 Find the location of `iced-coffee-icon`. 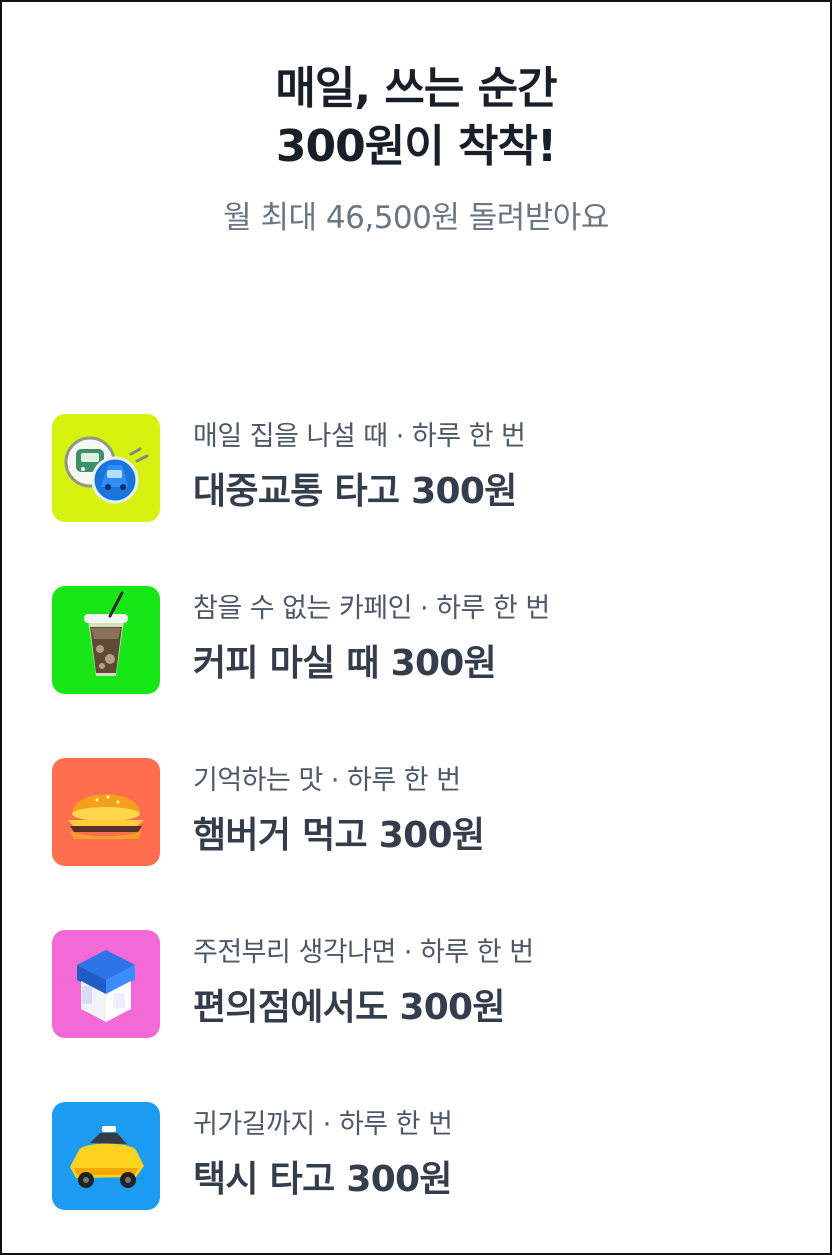

iced-coffee-icon is located at coordinates (106, 640).